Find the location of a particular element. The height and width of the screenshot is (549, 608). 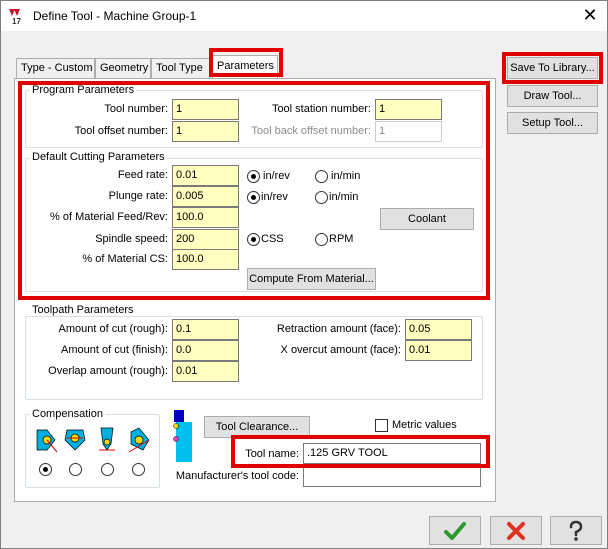

compensation-groove-icon is located at coordinates (107, 439).